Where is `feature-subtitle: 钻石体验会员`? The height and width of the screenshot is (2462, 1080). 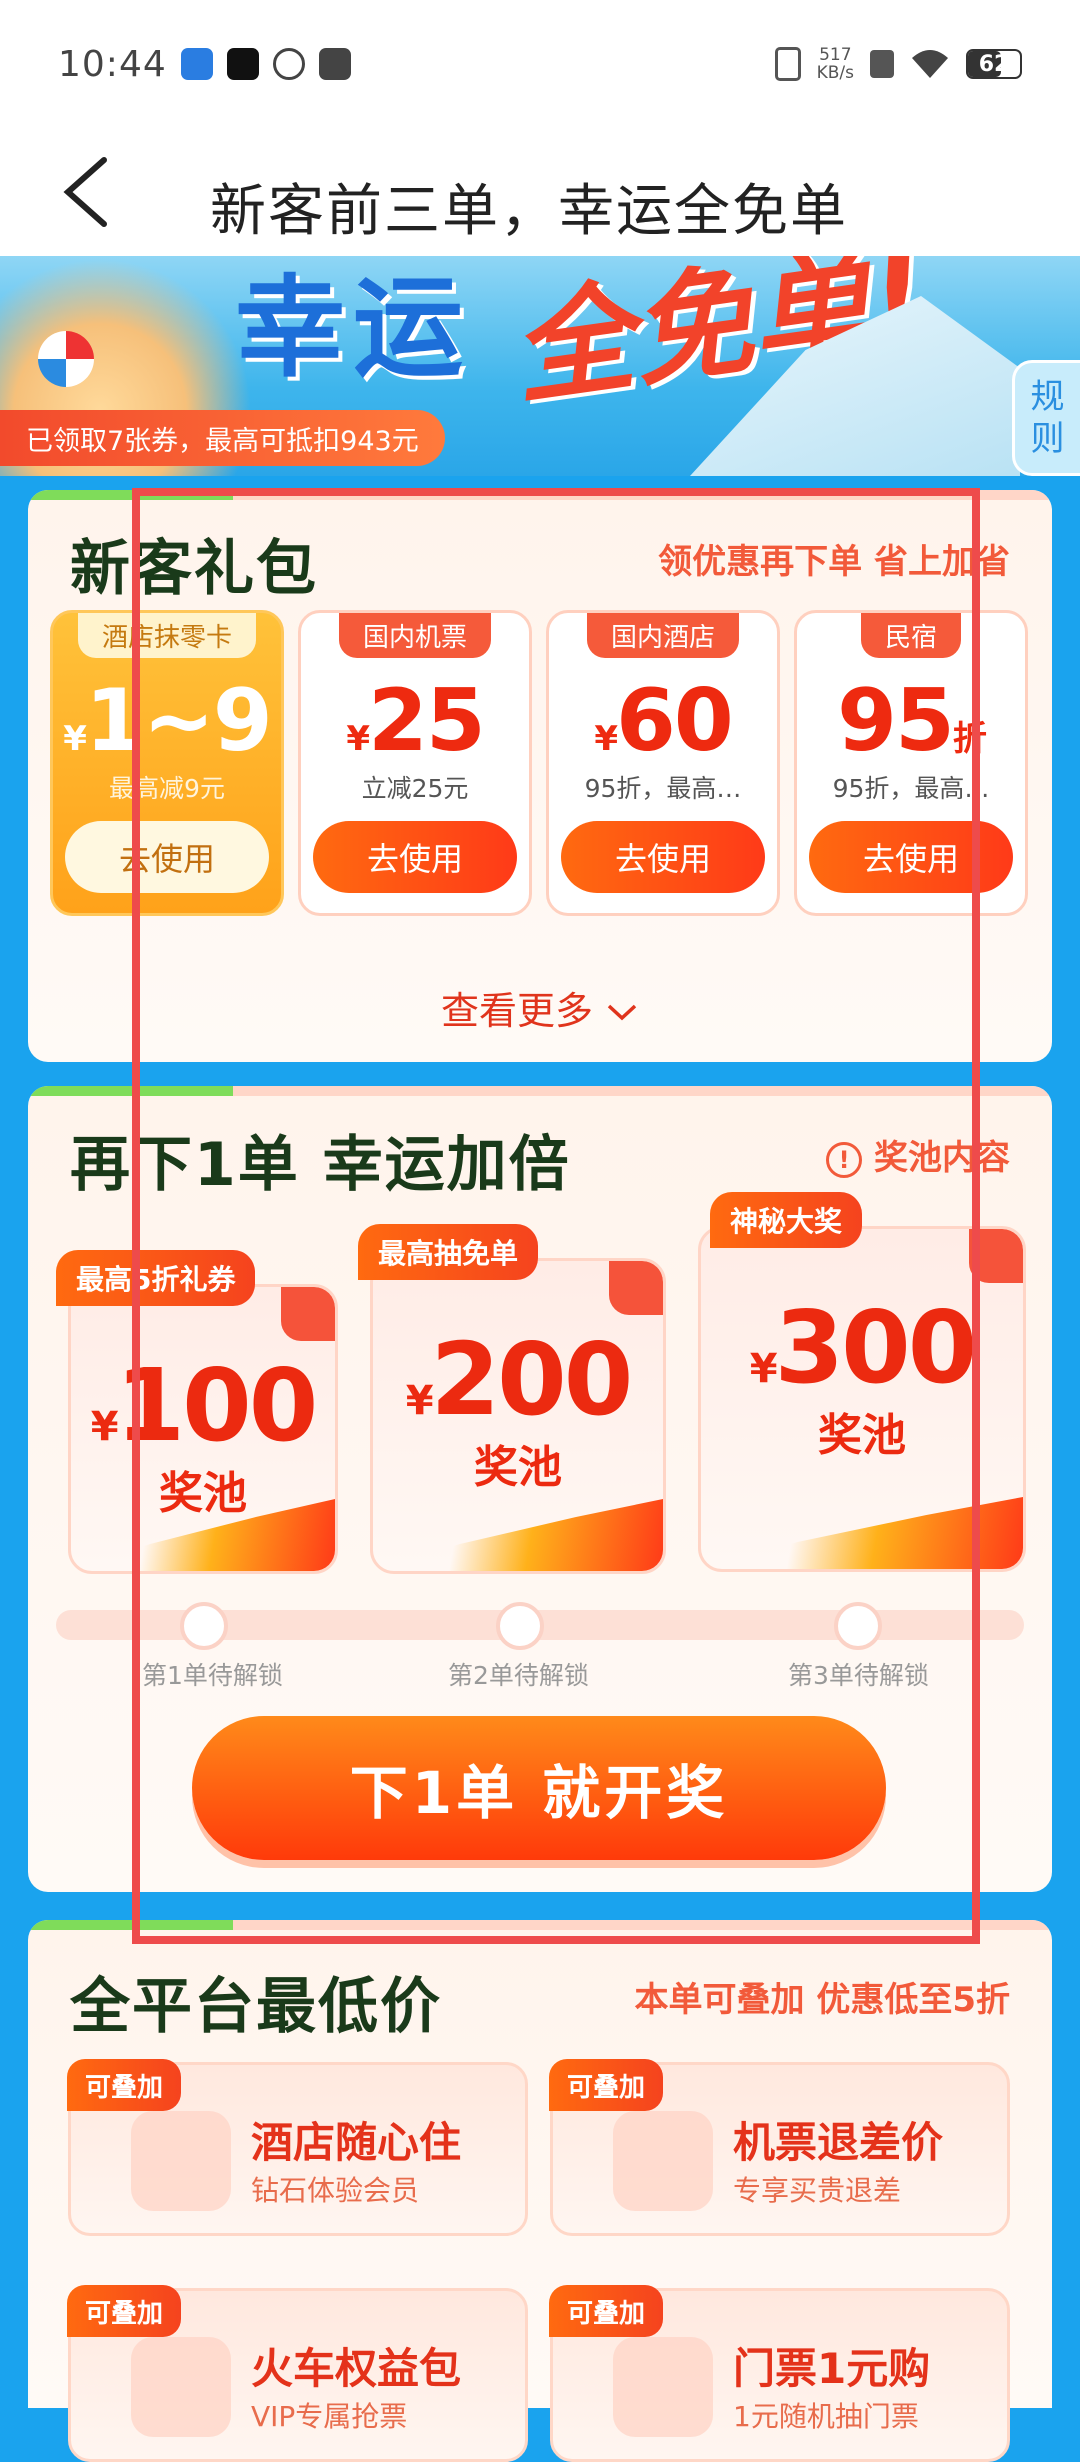 feature-subtitle: 钻石体验会员 is located at coordinates (335, 2190).